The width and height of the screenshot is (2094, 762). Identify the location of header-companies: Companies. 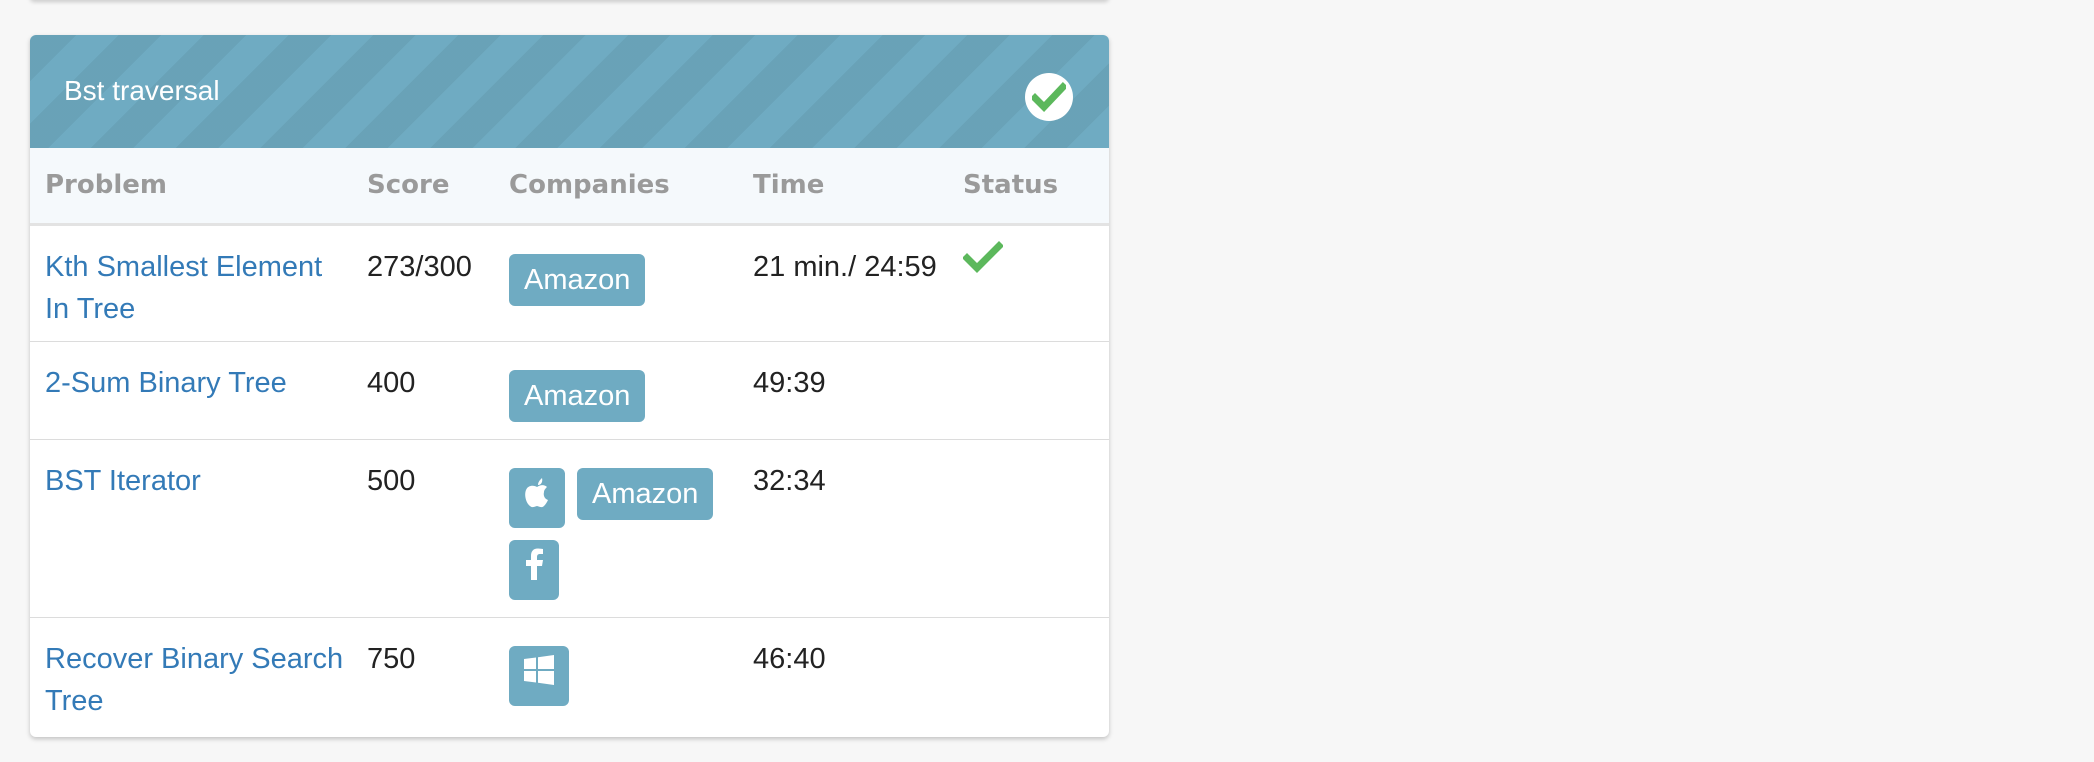
(589, 185).